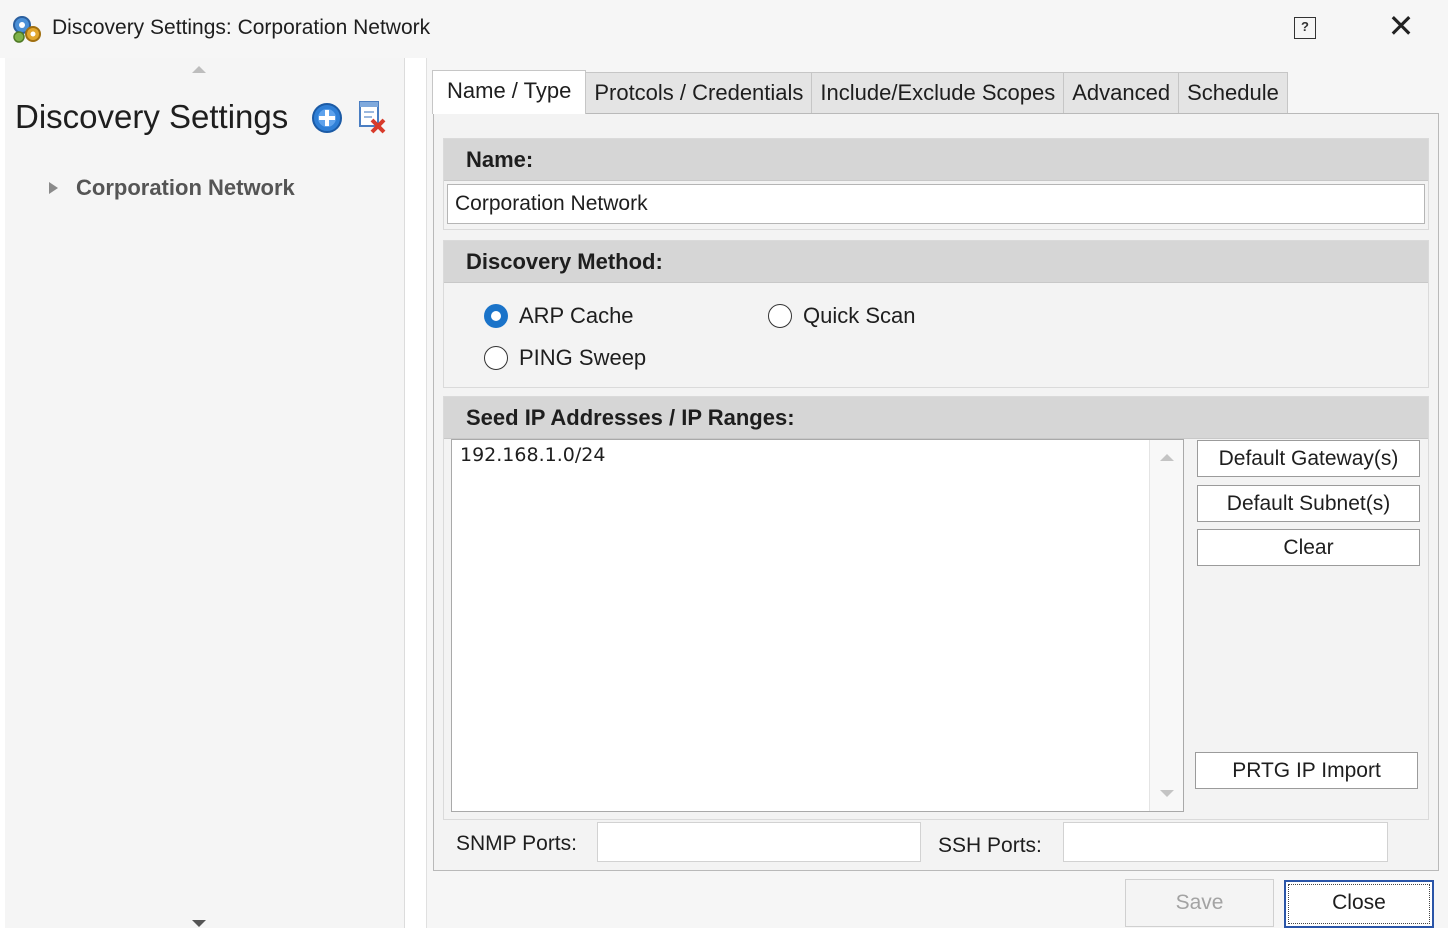 The image size is (1448, 928). What do you see at coordinates (1306, 770) in the screenshot?
I see `prtg-ip-import-button: PRTG IP Import` at bounding box center [1306, 770].